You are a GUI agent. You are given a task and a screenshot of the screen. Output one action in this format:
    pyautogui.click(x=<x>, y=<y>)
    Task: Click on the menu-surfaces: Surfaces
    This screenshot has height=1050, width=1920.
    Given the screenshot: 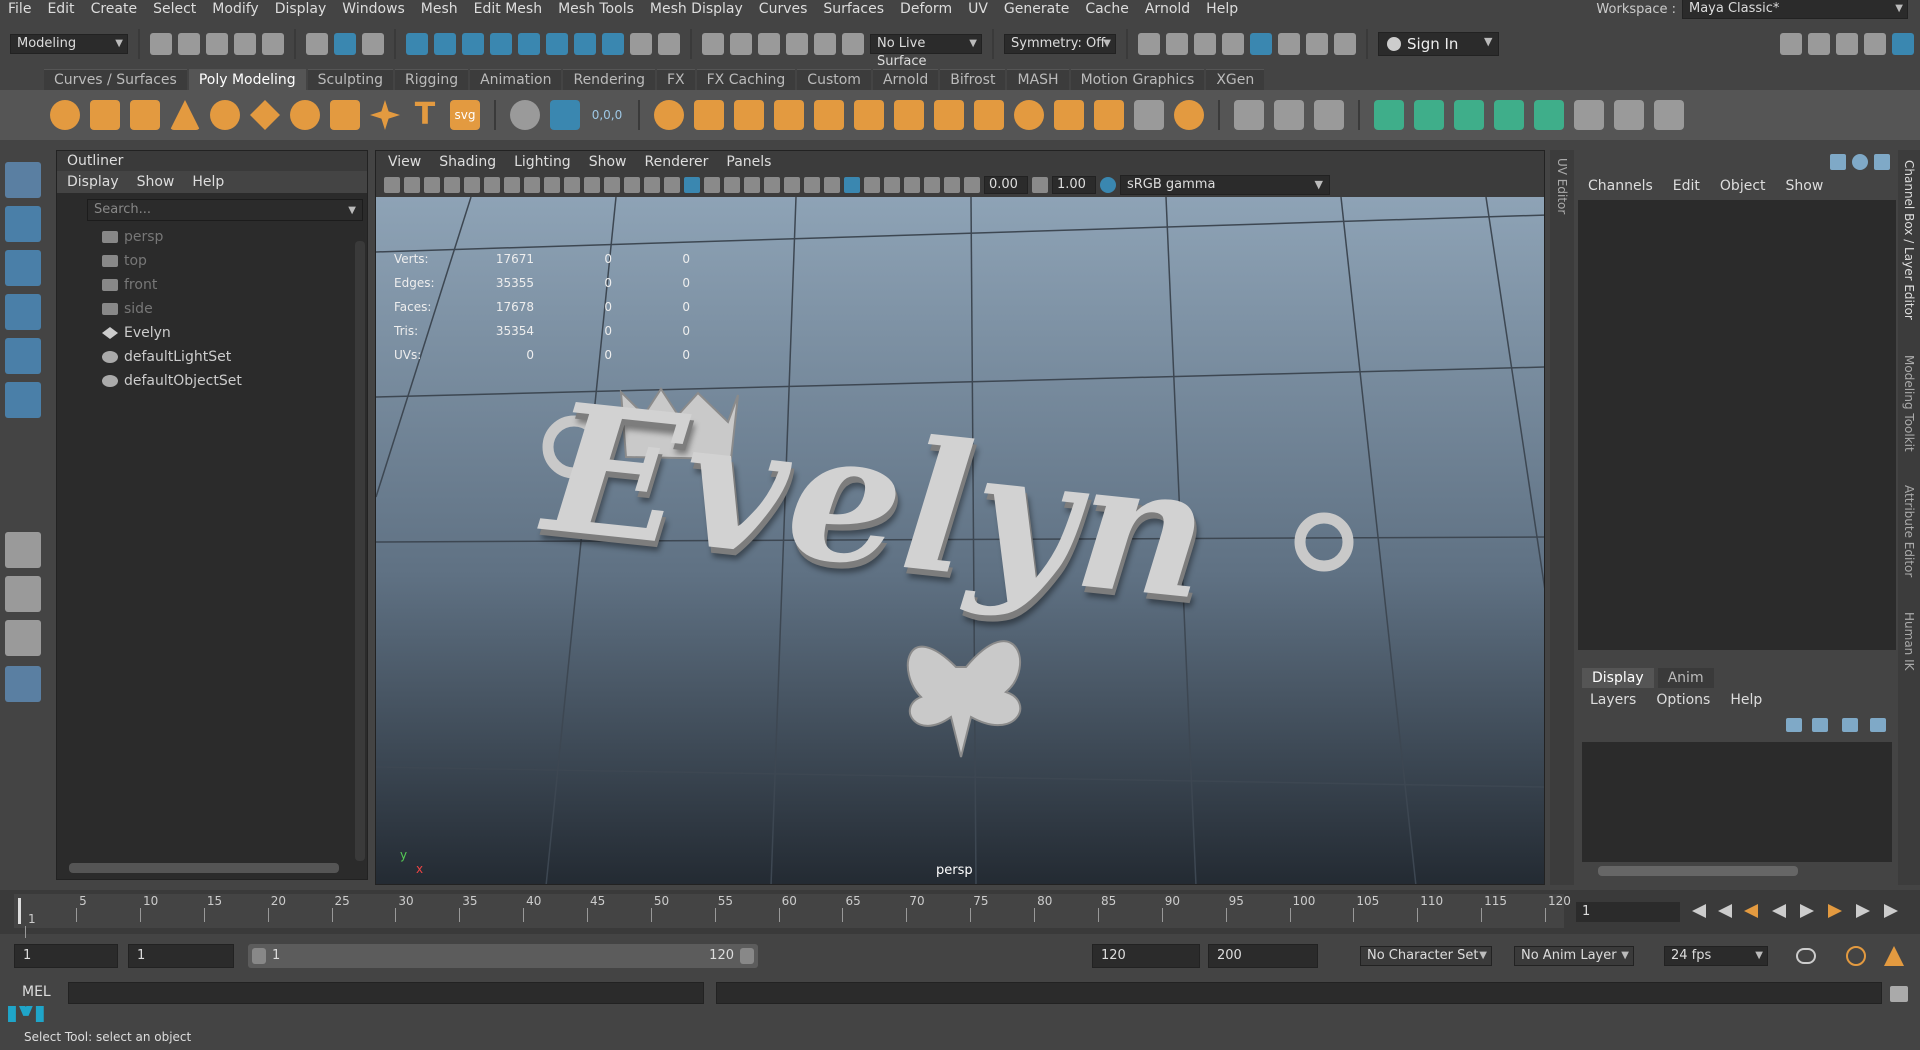 What is the action you would take?
    pyautogui.click(x=853, y=9)
    